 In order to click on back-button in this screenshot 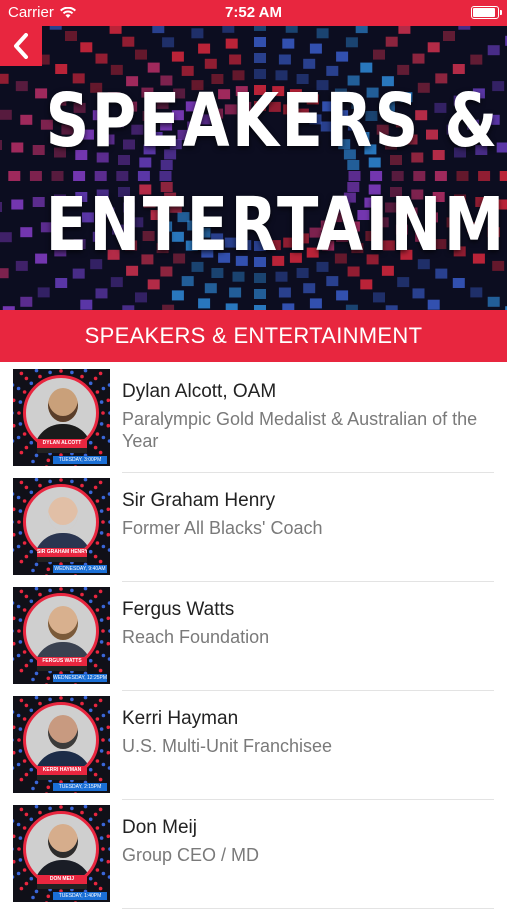, I will do `click(21, 46)`.